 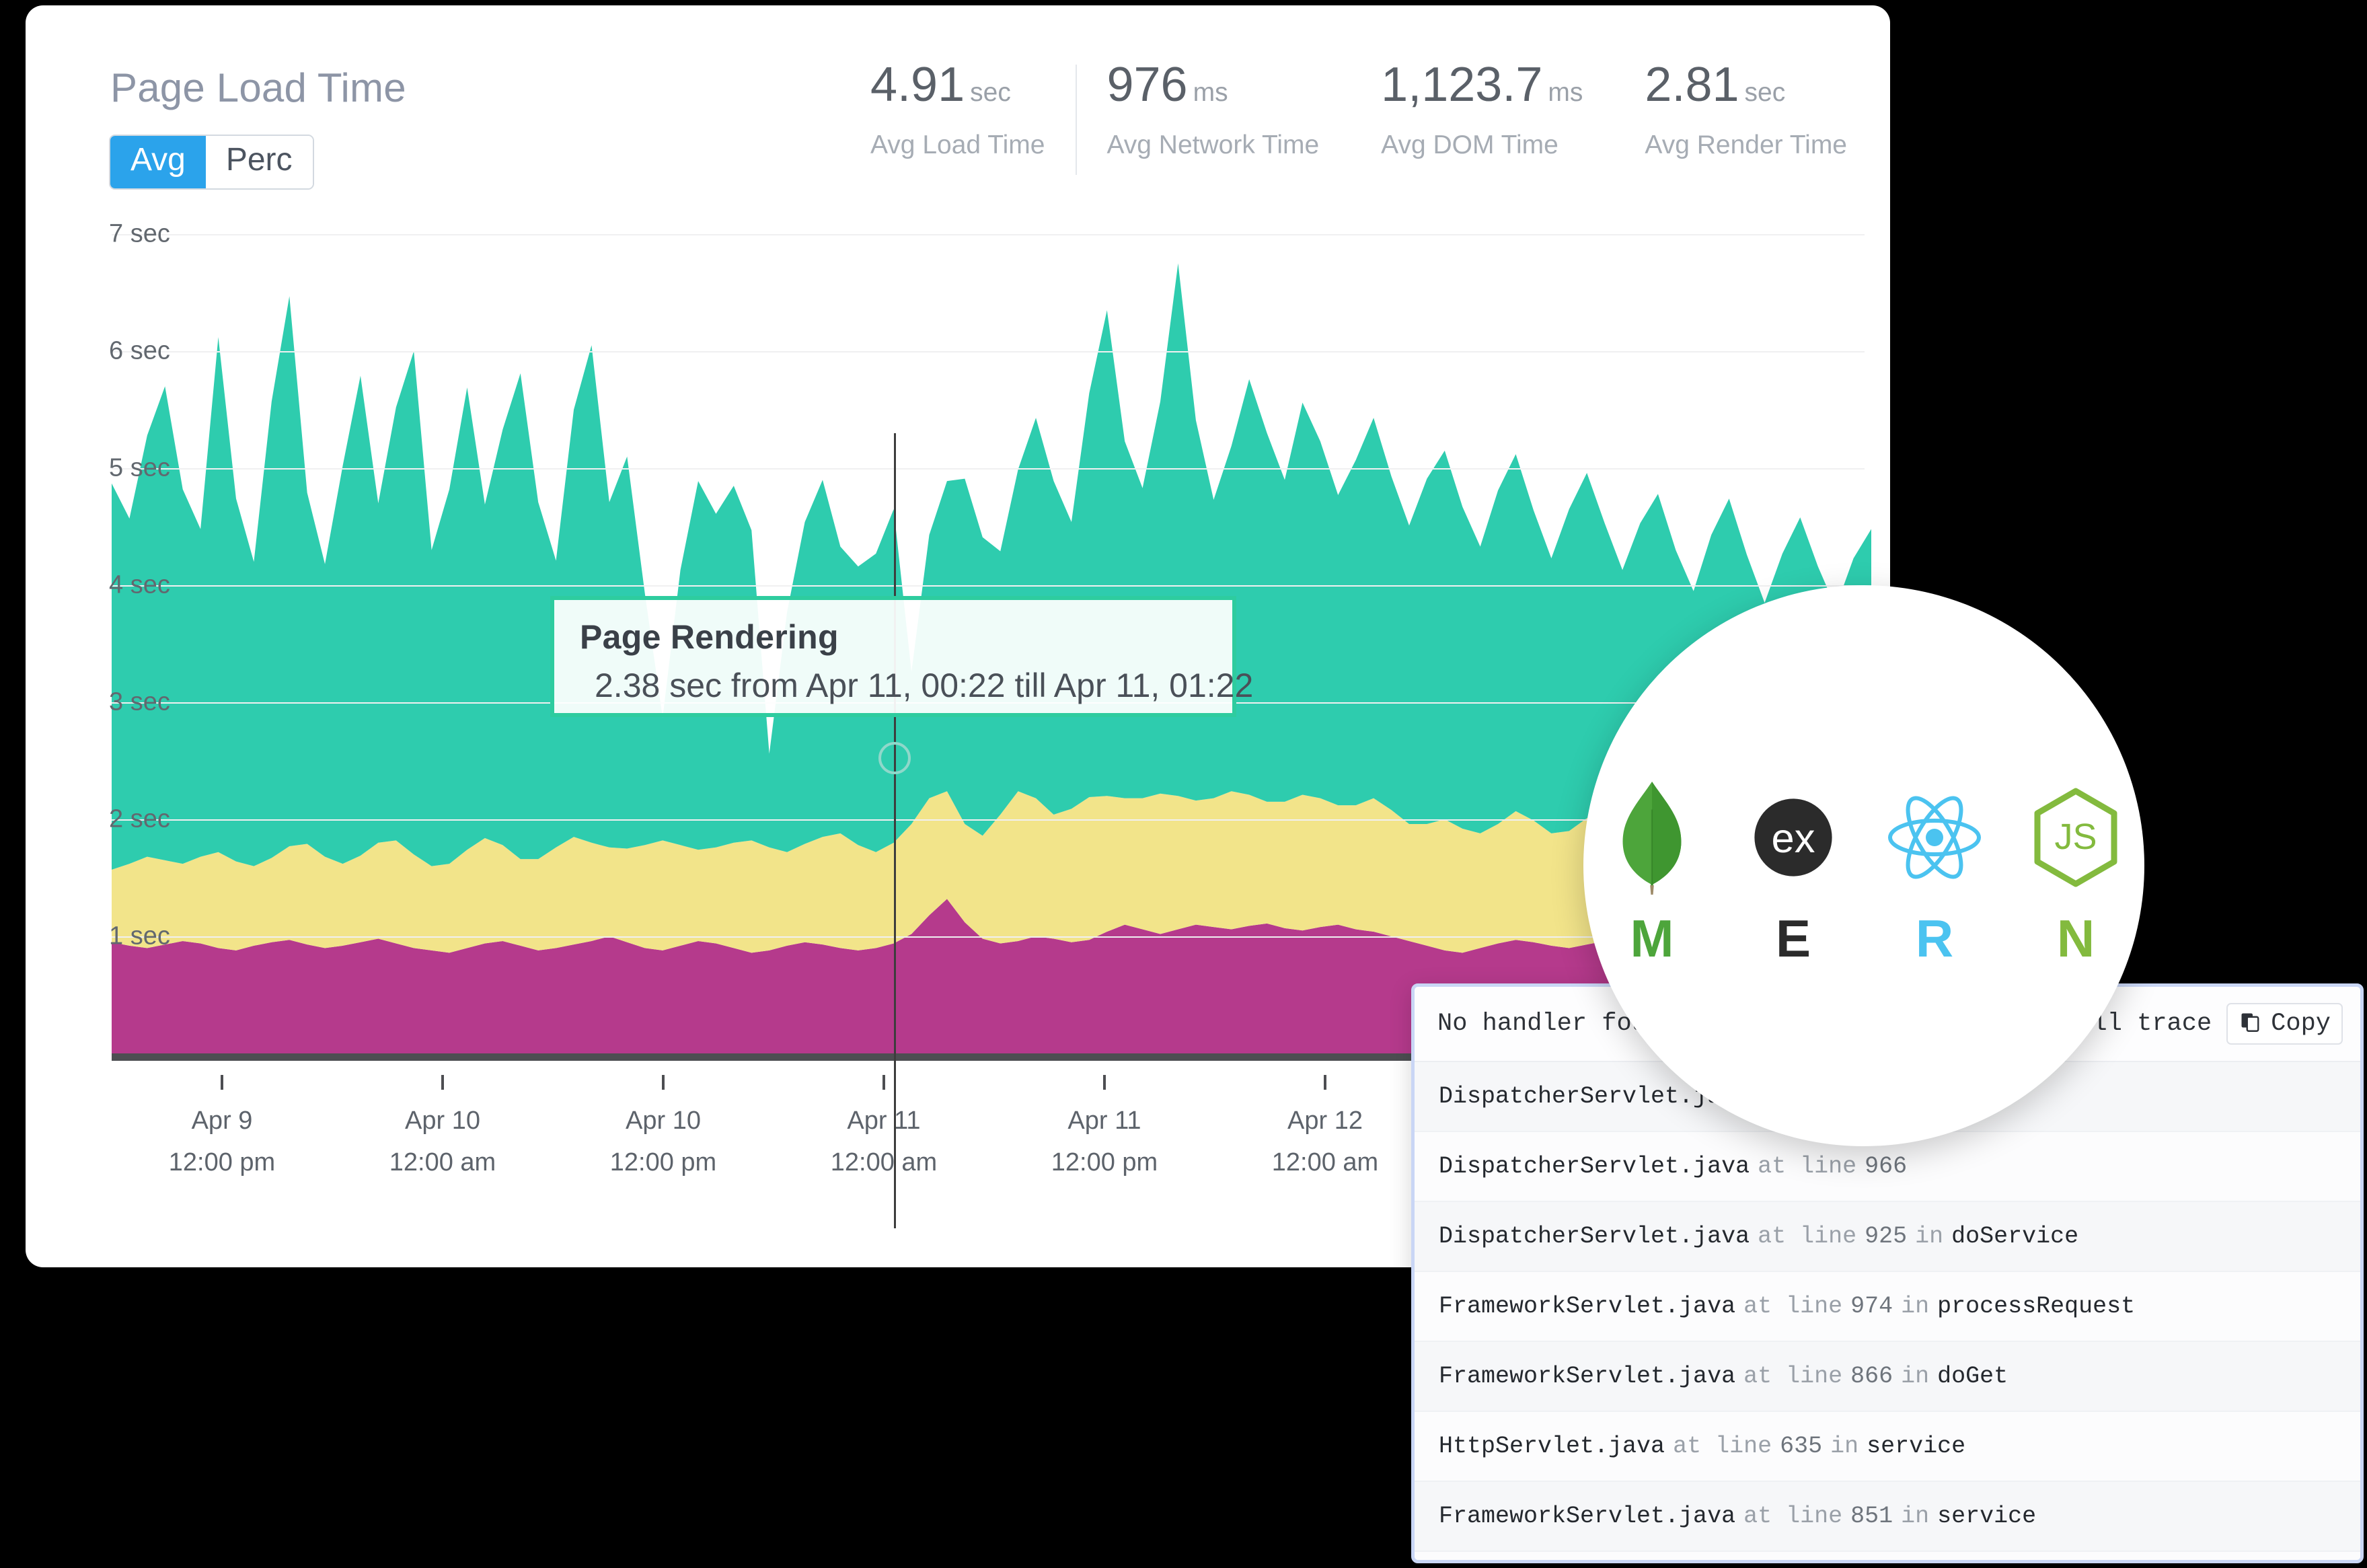 I want to click on mern-stack-badge: M ex E R JS N, so click(x=1863, y=865).